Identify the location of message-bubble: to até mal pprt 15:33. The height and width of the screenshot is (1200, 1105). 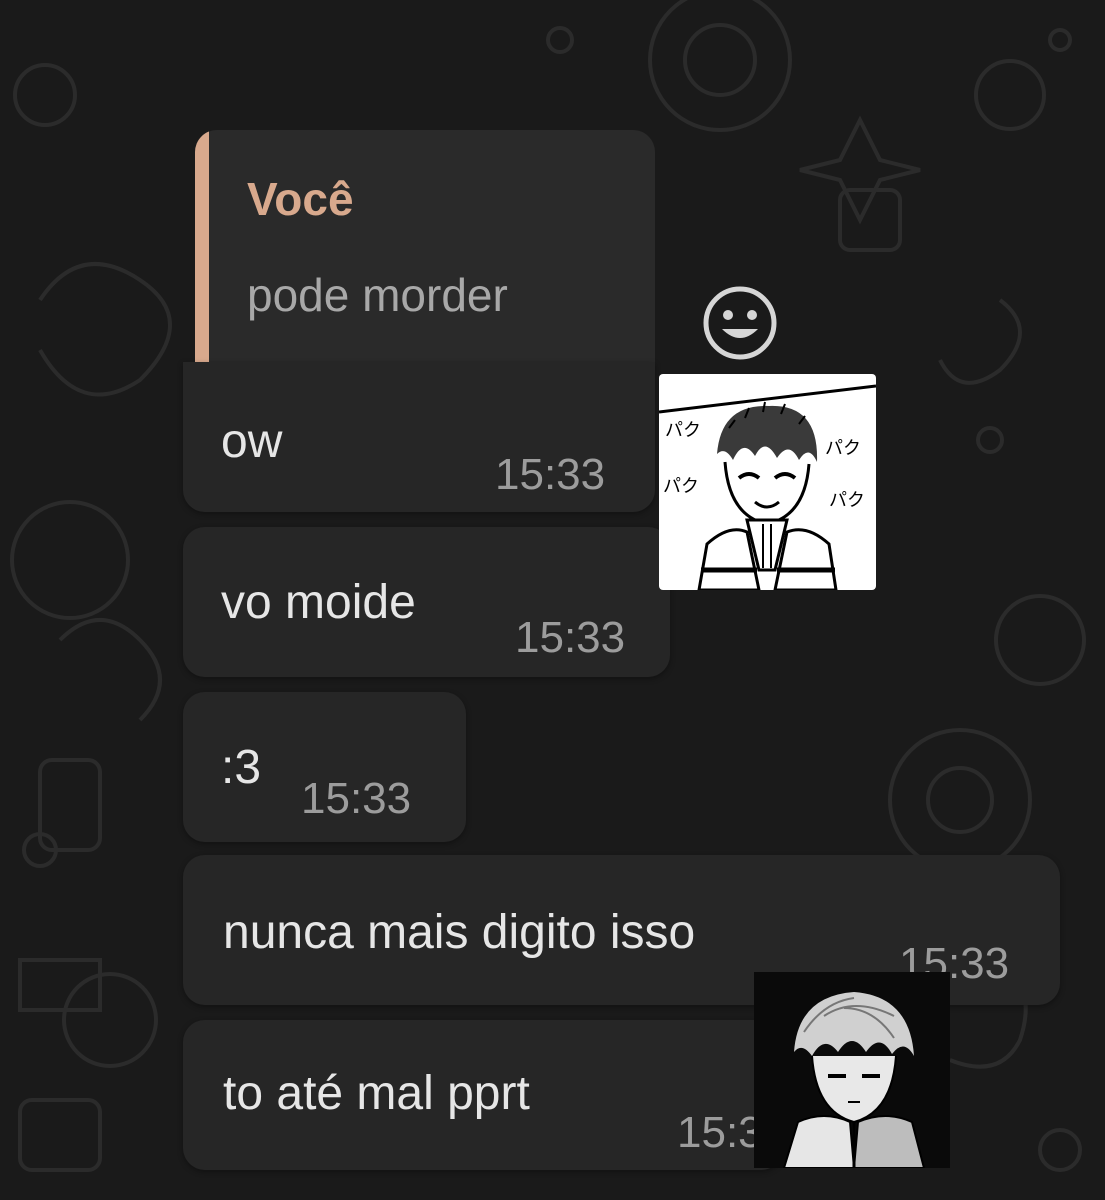
(485, 1095).